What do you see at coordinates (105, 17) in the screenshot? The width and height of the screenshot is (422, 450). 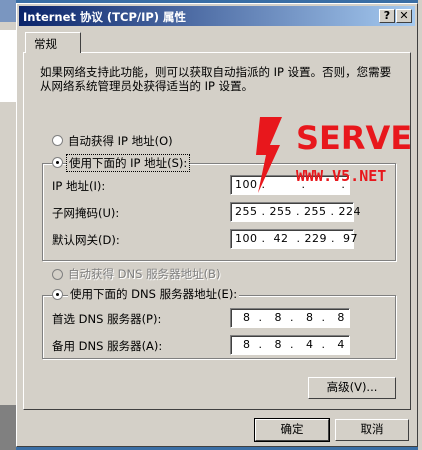 I see `window-title: Internet 协议 (TCP/IP) 属性` at bounding box center [105, 17].